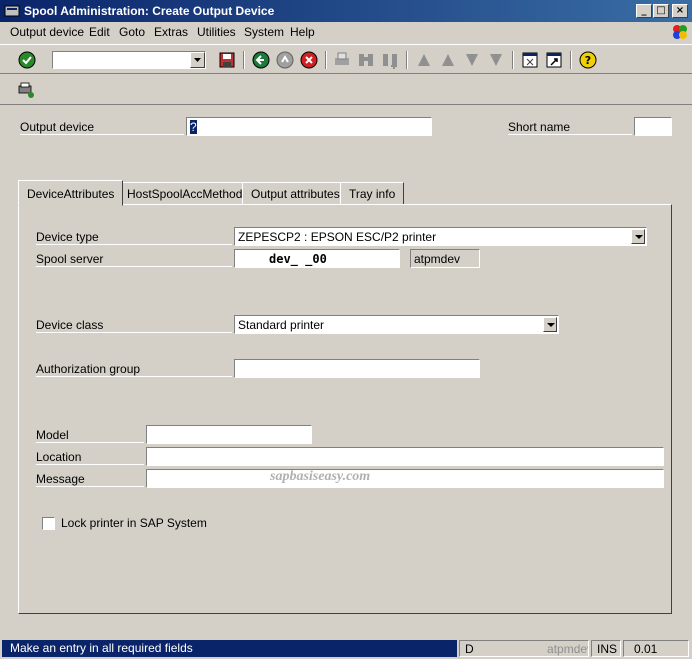  Describe the element at coordinates (320, 476) in the screenshot. I see `watermark-text: sapbasiseasy.com` at that location.